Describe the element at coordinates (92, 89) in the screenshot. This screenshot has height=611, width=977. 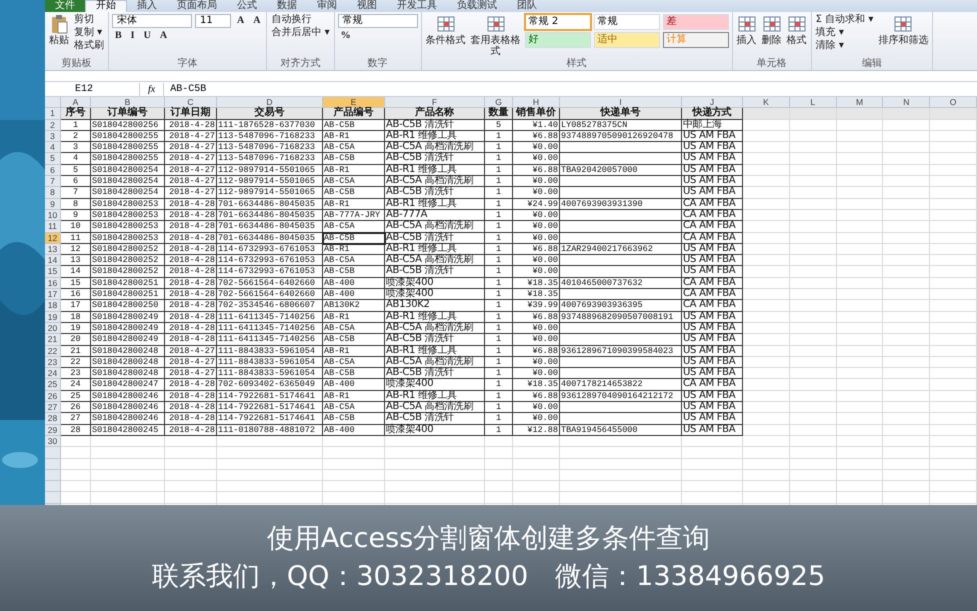
I see `name-box: E12` at that location.